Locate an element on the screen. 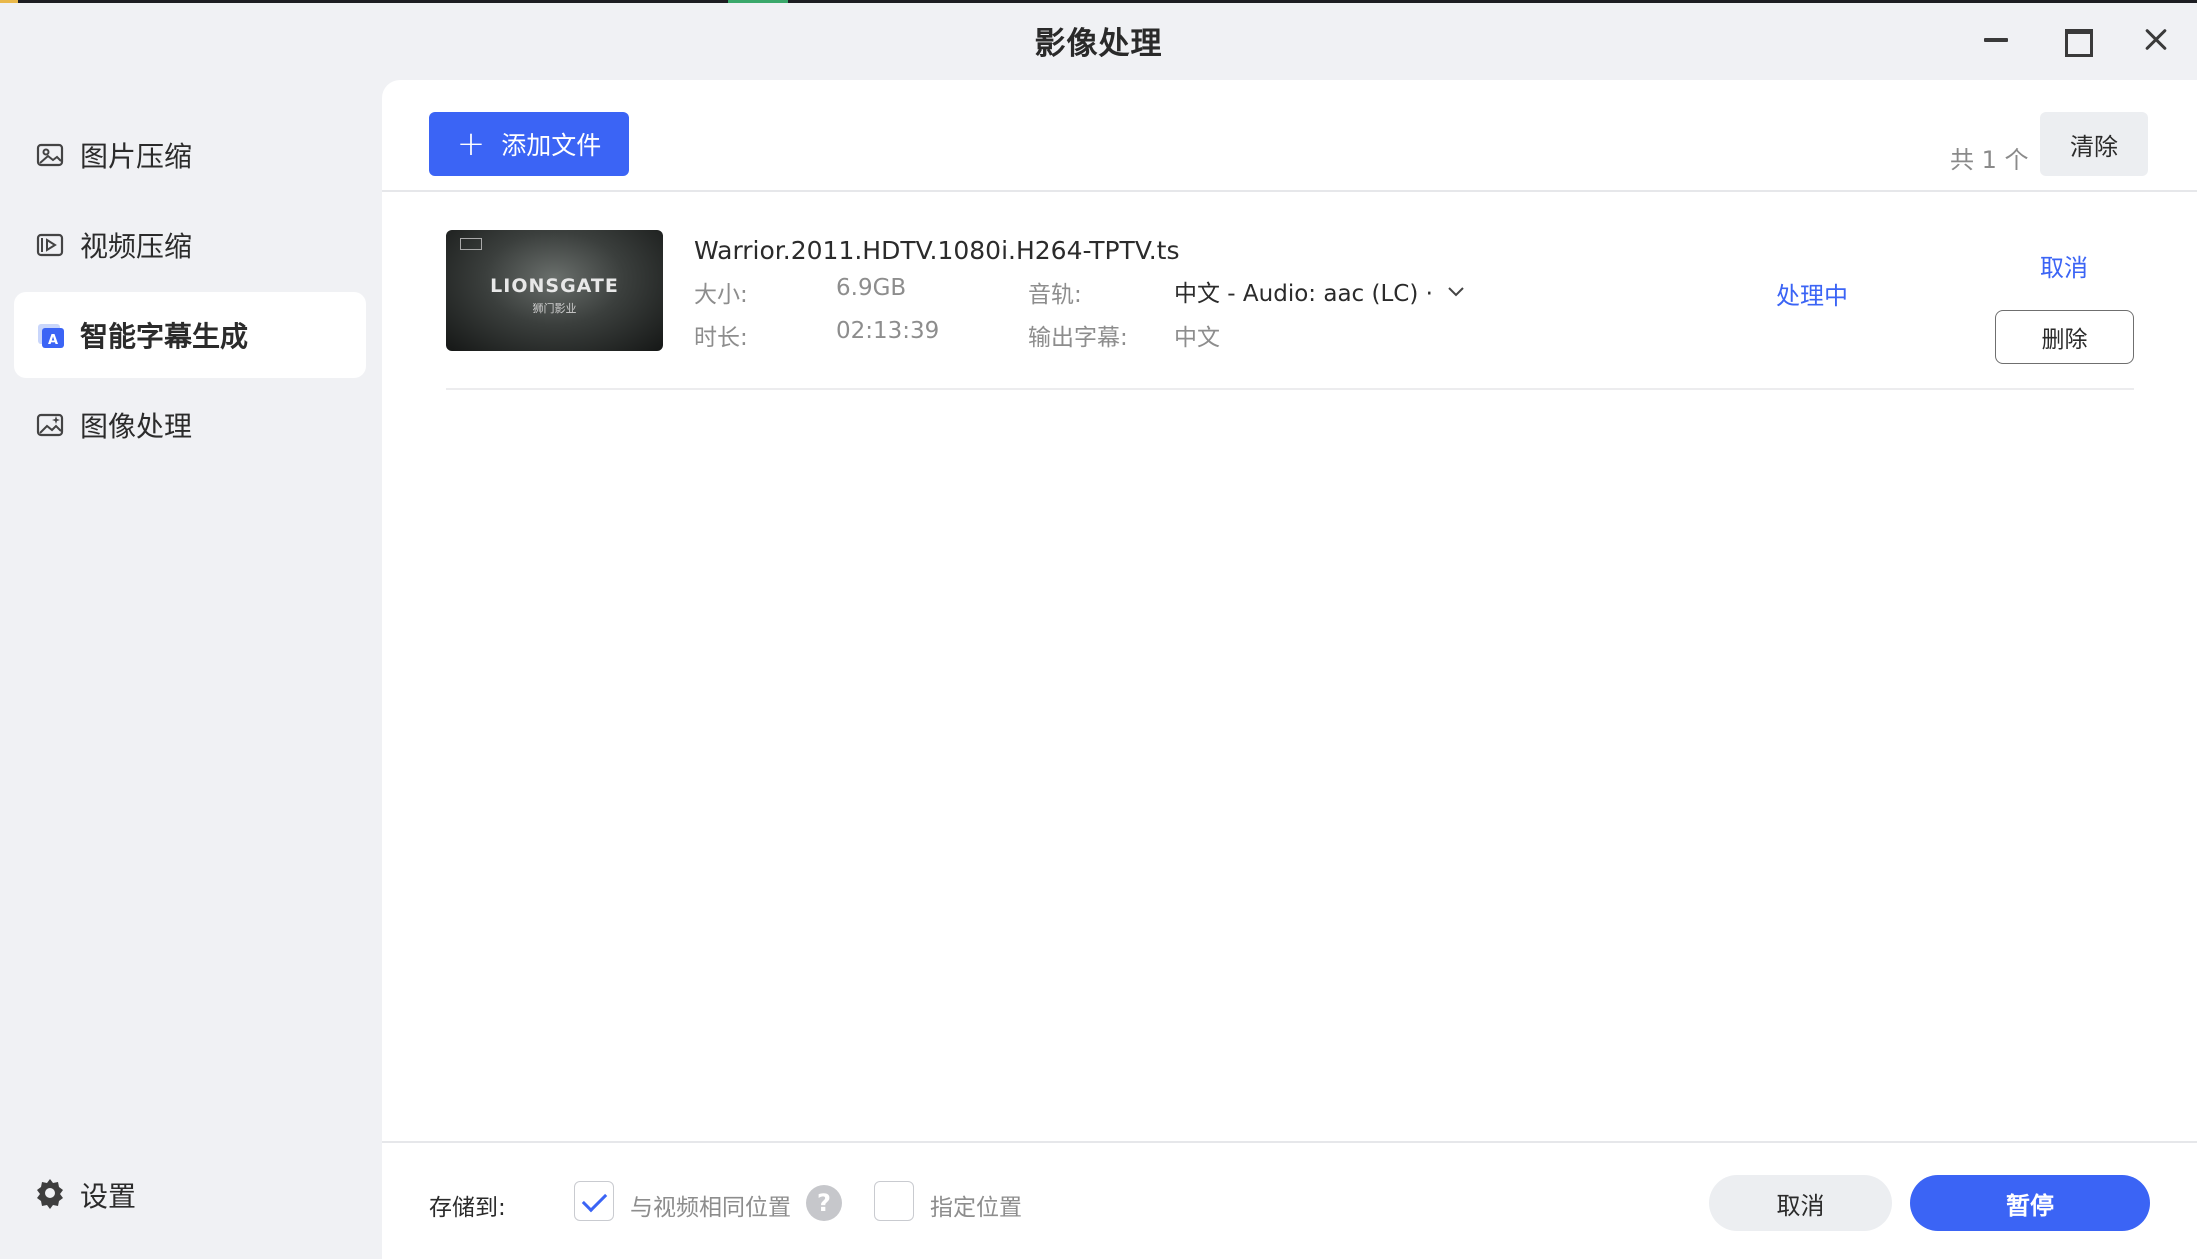 This screenshot has width=2197, height=1259. same-location-label: 与视频相同位置 is located at coordinates (710, 1208).